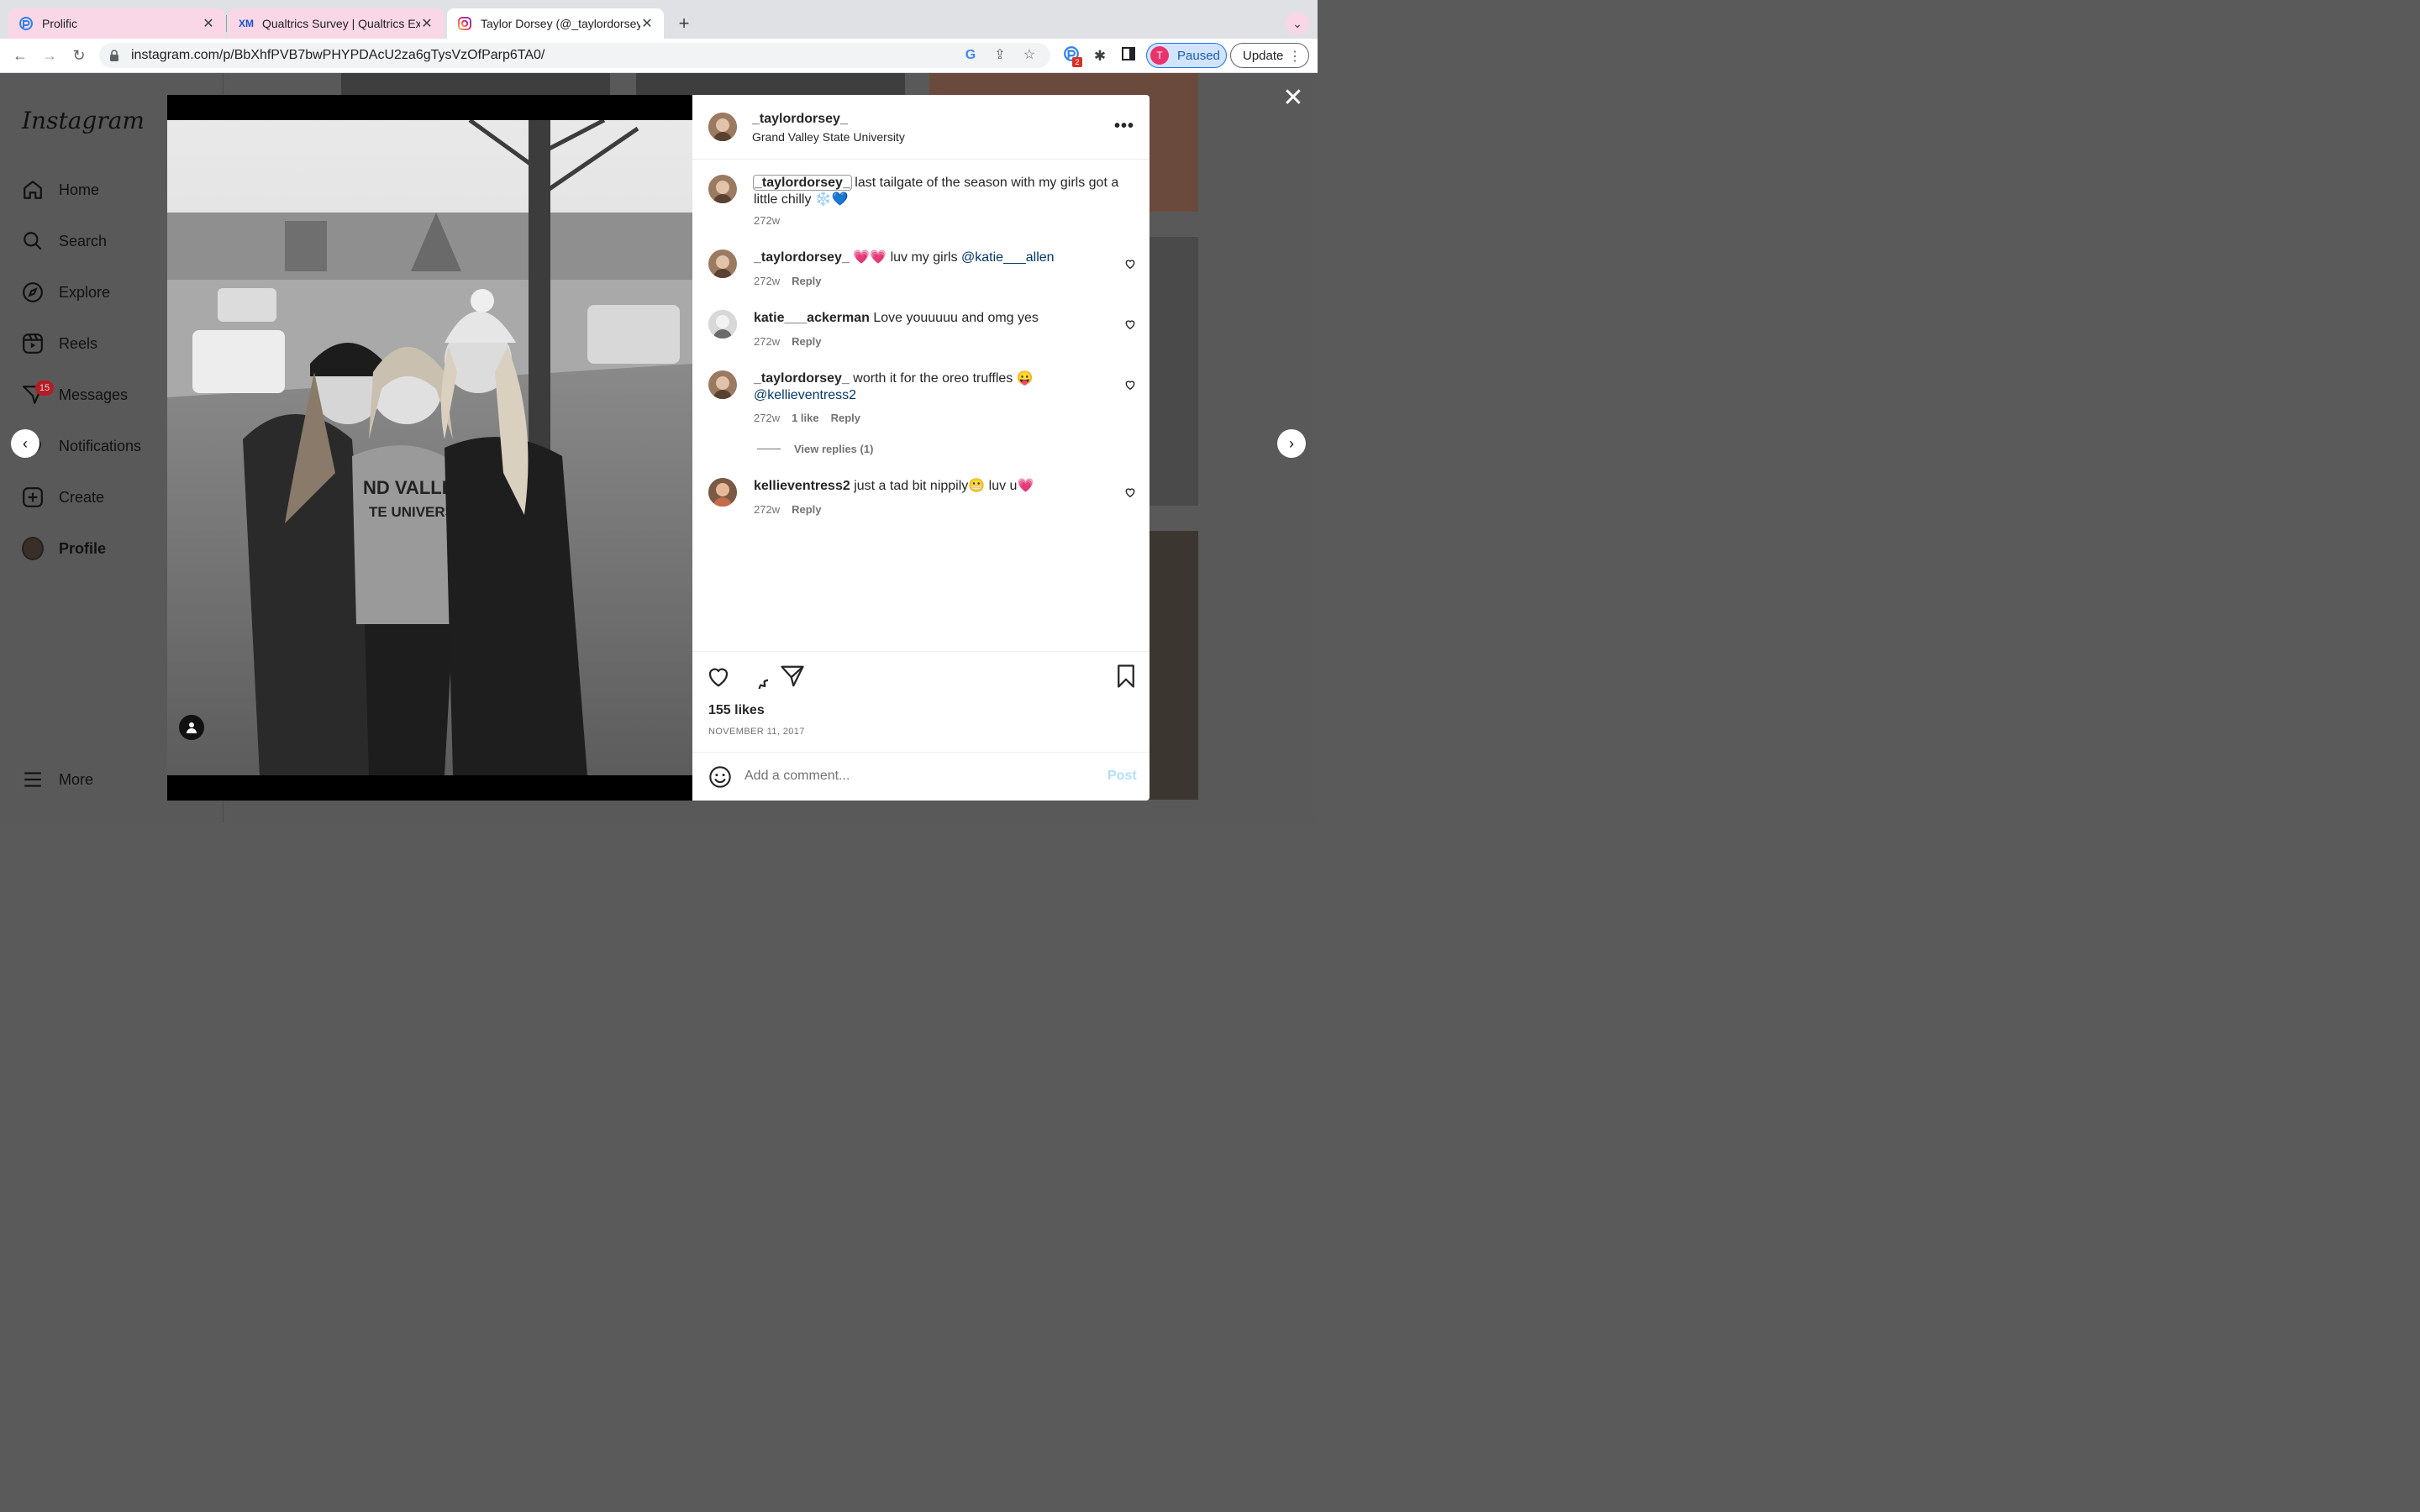  Describe the element at coordinates (1159, 55) in the screenshot. I see `avatar: T` at that location.